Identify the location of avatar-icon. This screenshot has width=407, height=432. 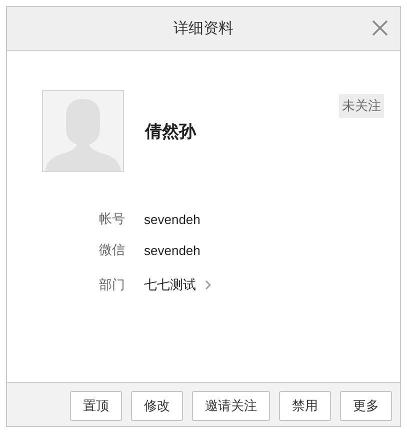
(83, 131).